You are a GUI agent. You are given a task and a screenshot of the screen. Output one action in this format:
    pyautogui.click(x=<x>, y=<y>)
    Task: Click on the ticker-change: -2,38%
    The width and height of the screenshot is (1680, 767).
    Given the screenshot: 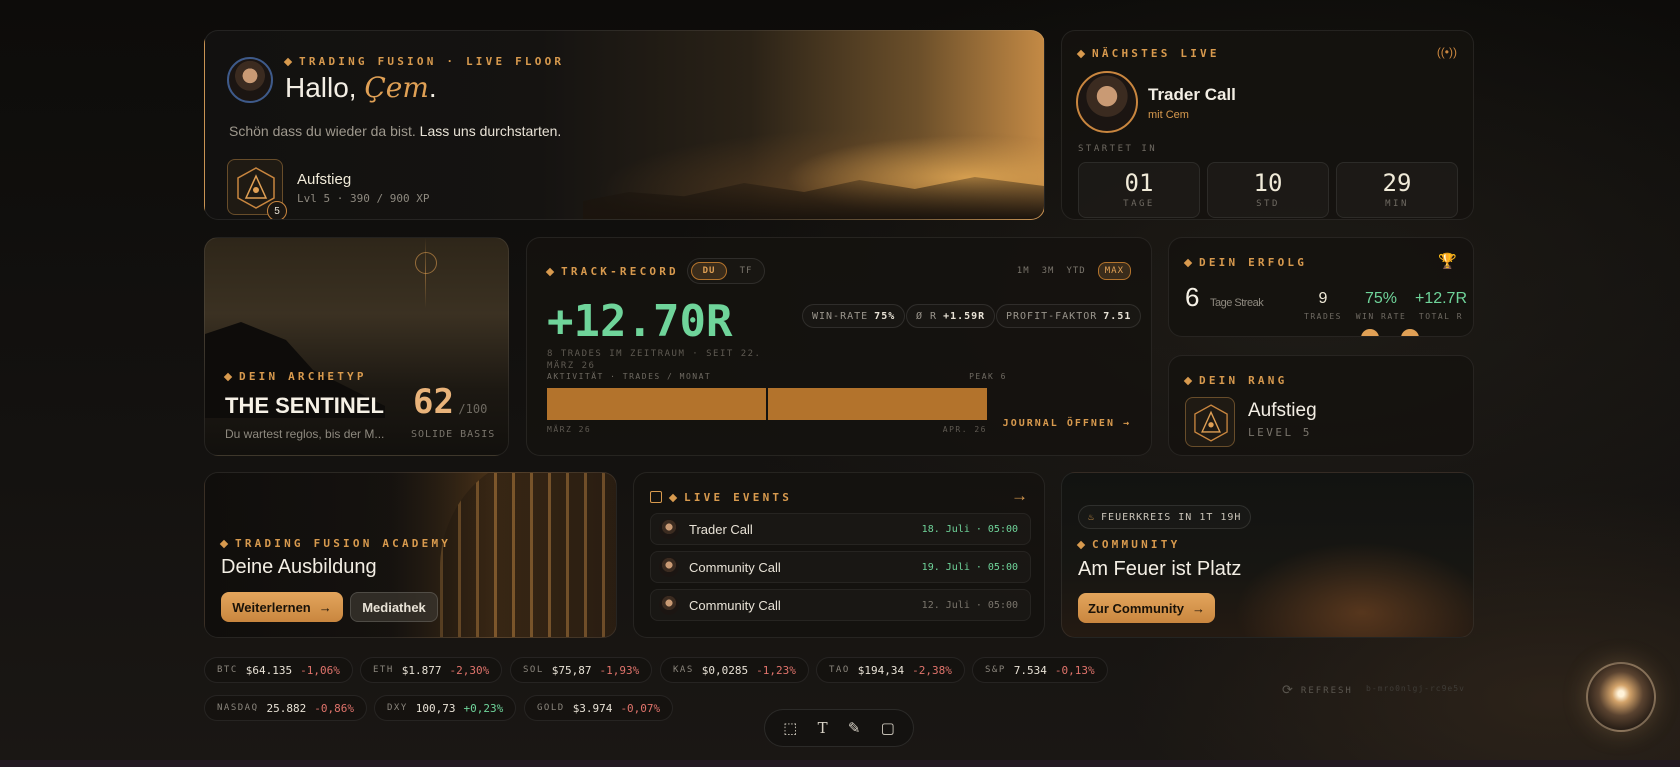 What is the action you would take?
    pyautogui.click(x=932, y=670)
    